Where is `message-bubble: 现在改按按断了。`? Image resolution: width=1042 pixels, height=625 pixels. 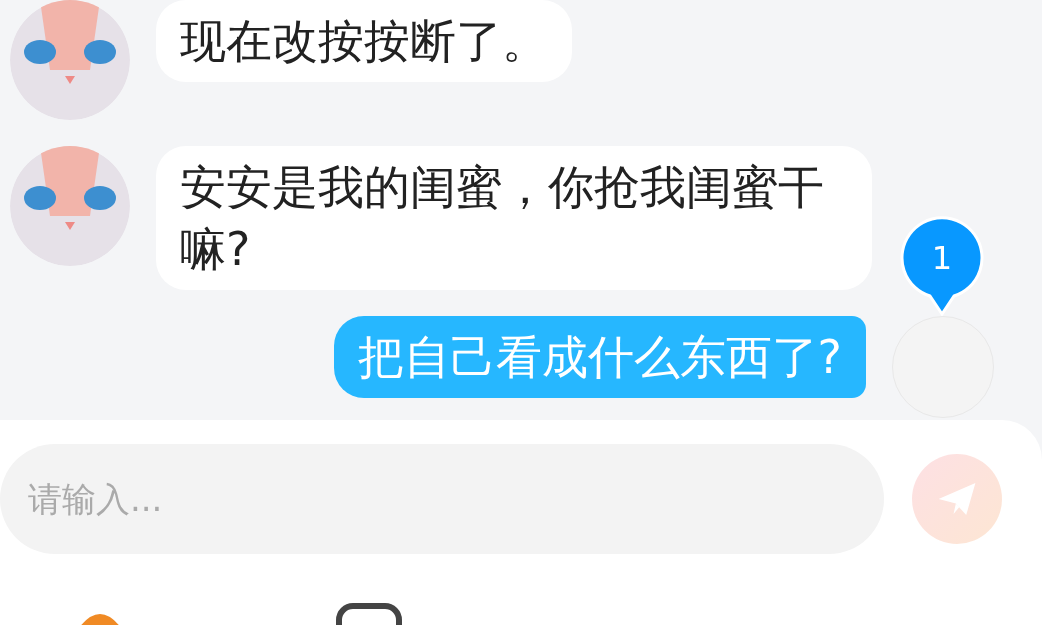 message-bubble: 现在改按按断了。 is located at coordinates (364, 41).